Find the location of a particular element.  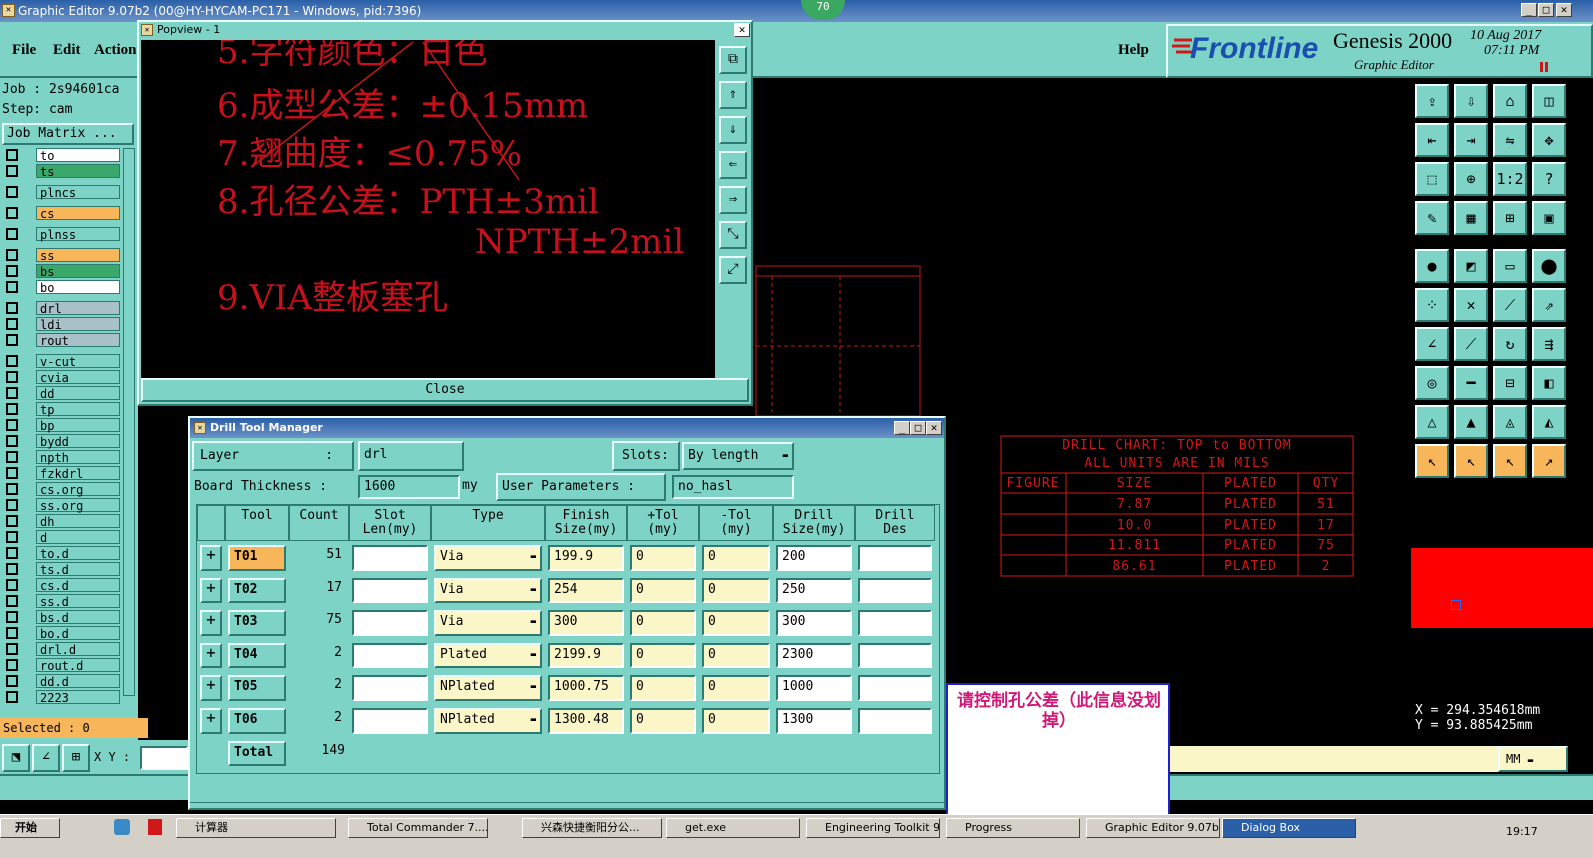

layer-row: bo is located at coordinates (62, 287).